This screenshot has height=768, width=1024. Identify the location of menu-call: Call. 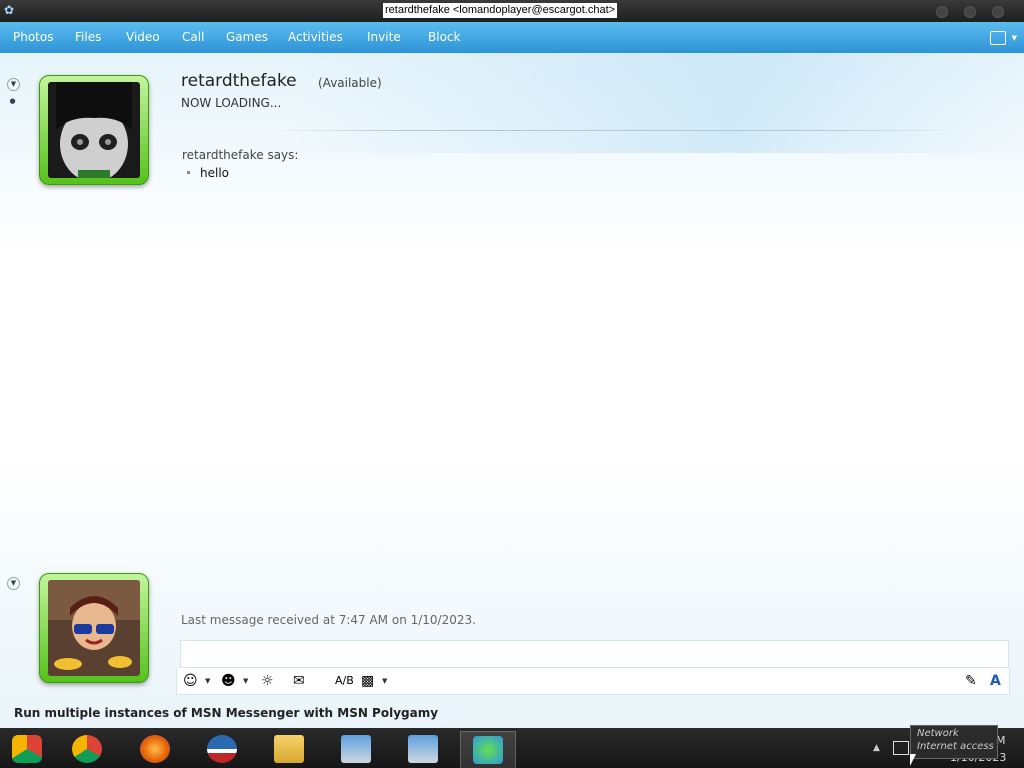
(193, 37).